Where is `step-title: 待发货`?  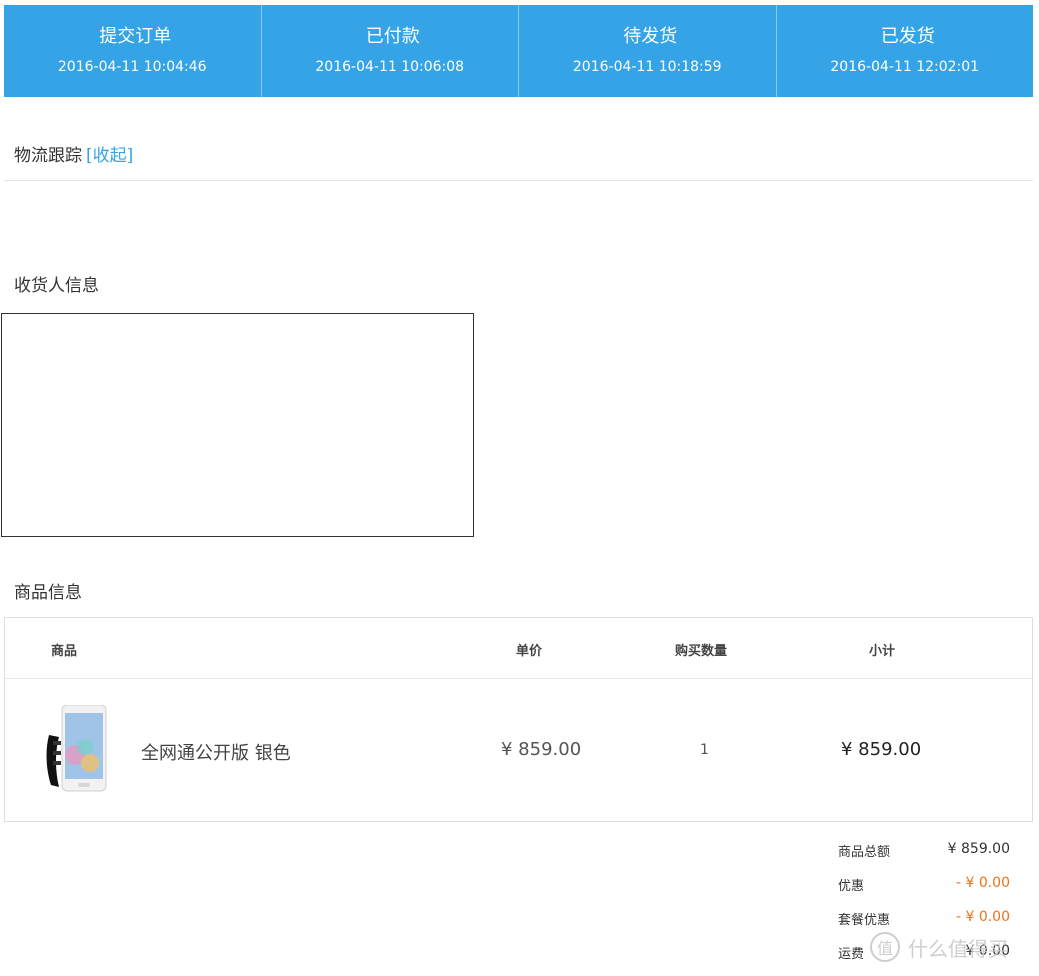
step-title: 待发货 is located at coordinates (650, 36).